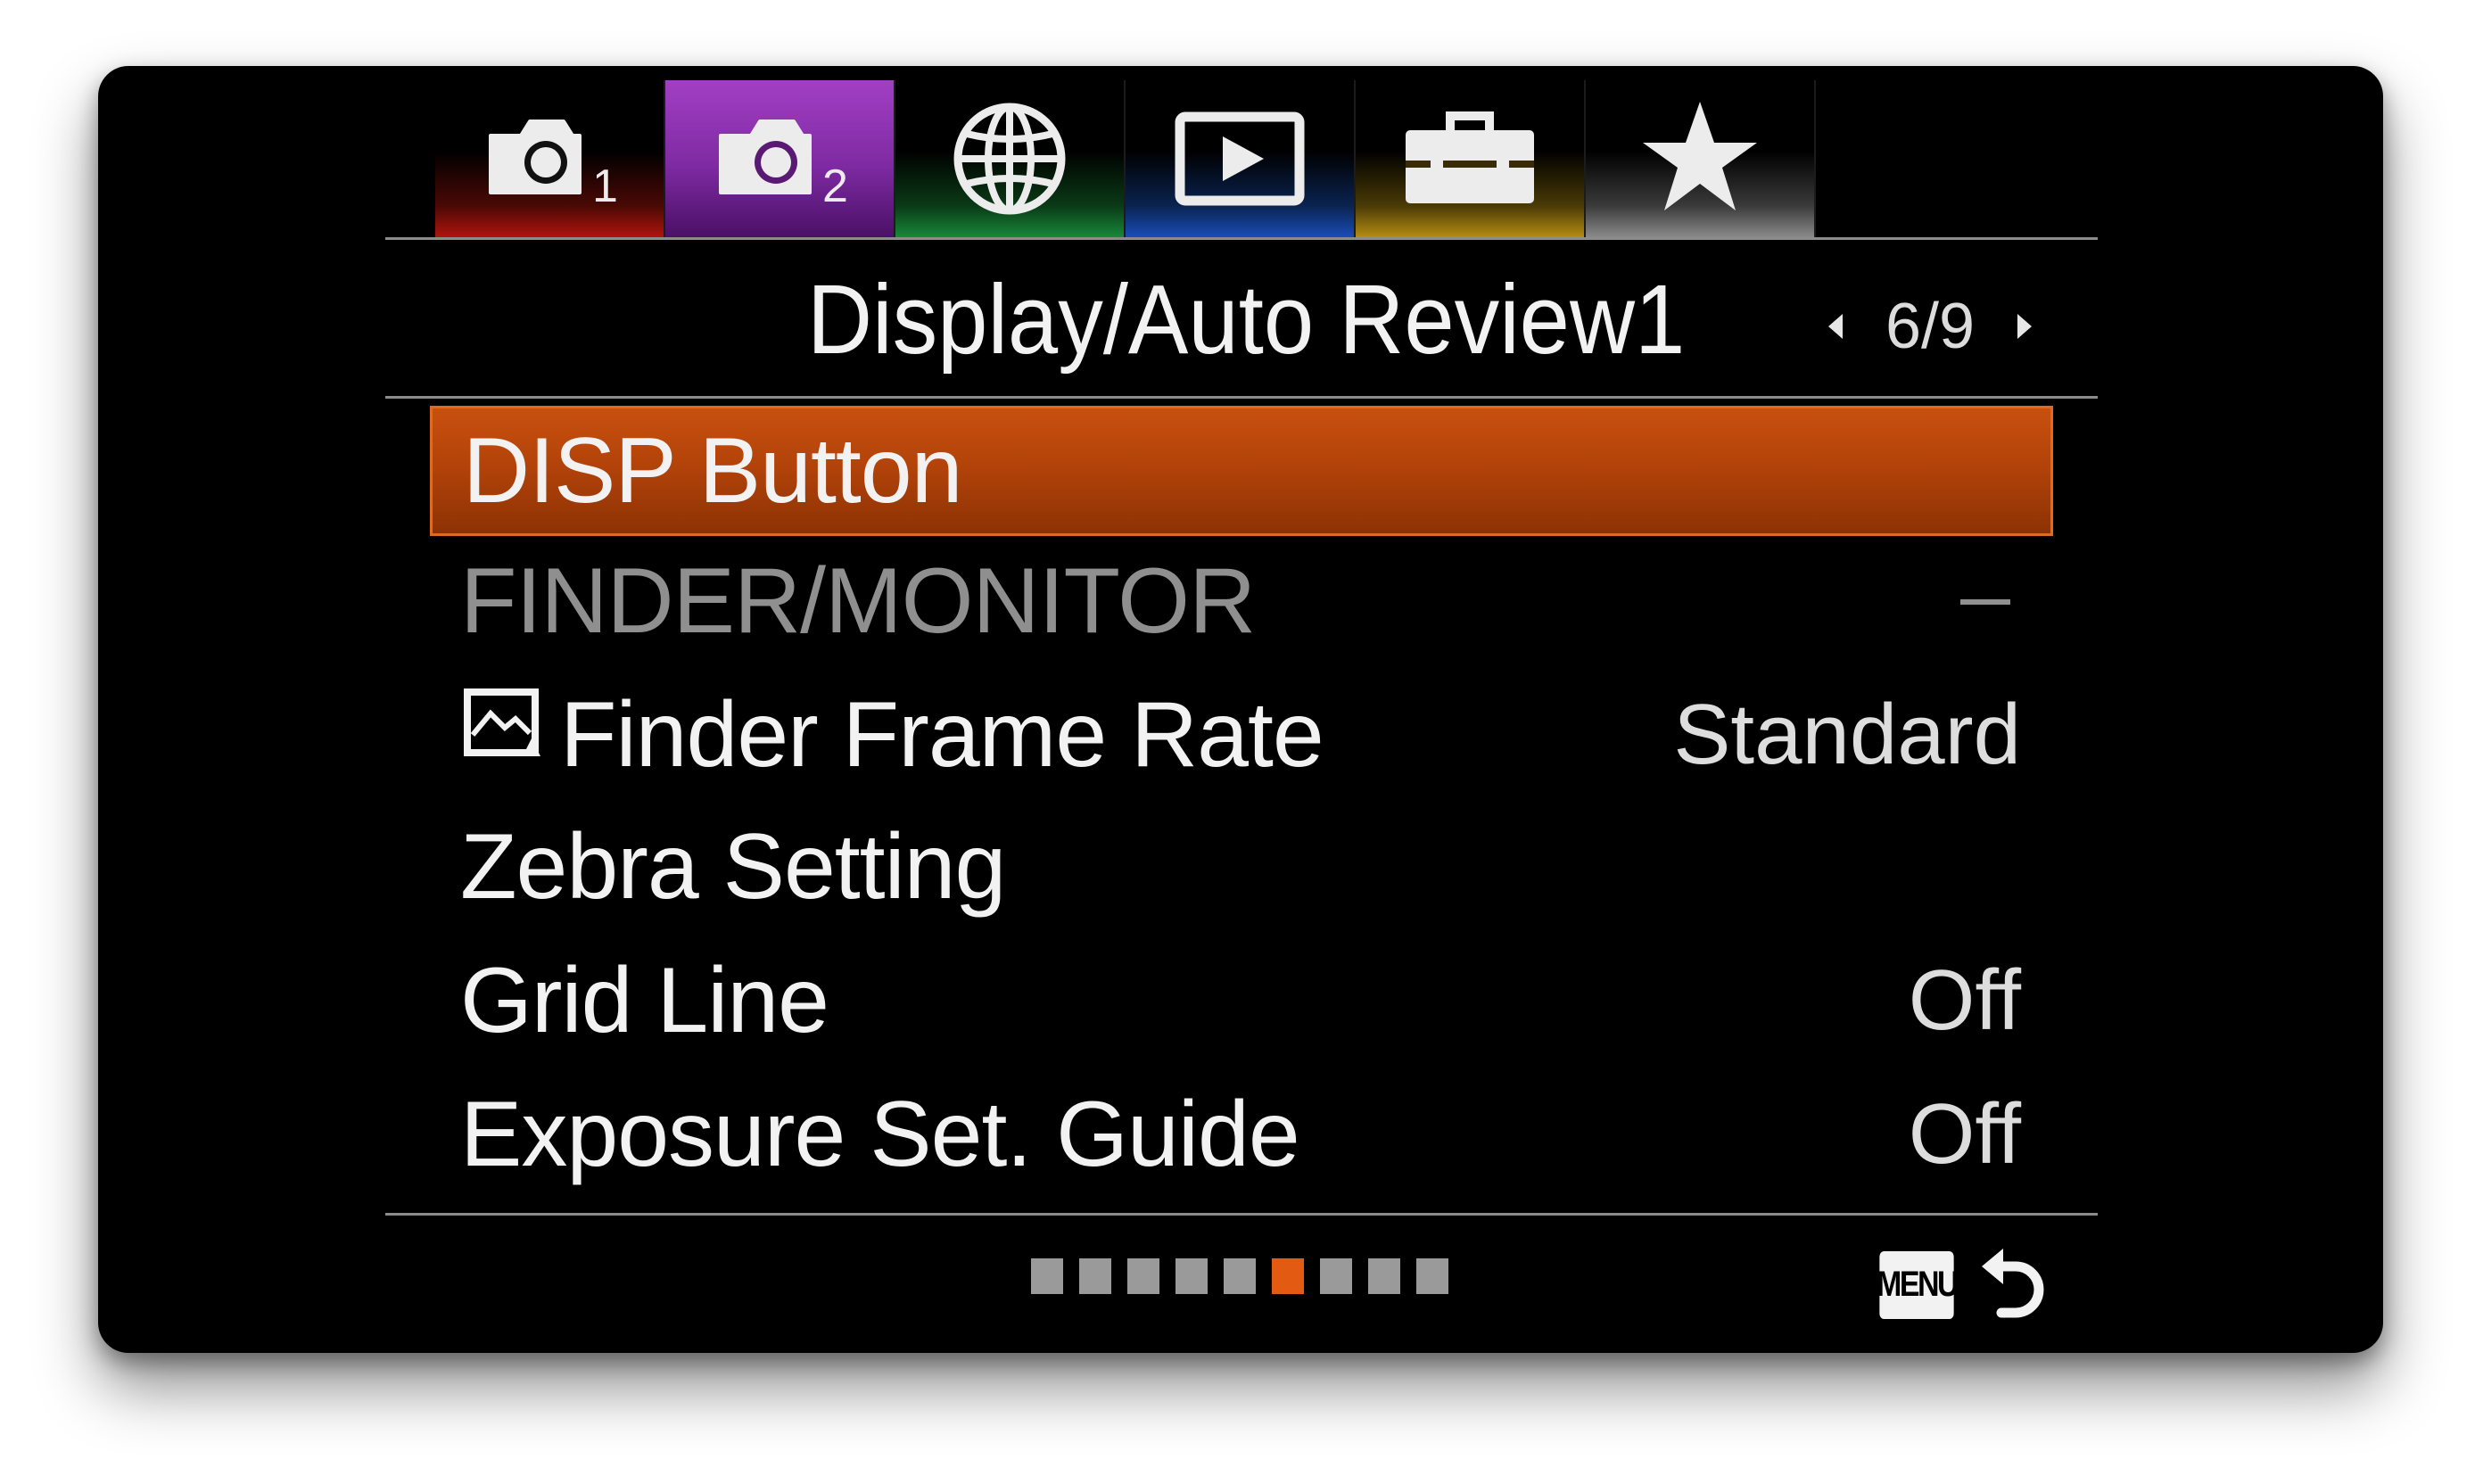  Describe the element at coordinates (858, 601) in the screenshot. I see `menu-item-label: FINDER/MONITOR` at that location.